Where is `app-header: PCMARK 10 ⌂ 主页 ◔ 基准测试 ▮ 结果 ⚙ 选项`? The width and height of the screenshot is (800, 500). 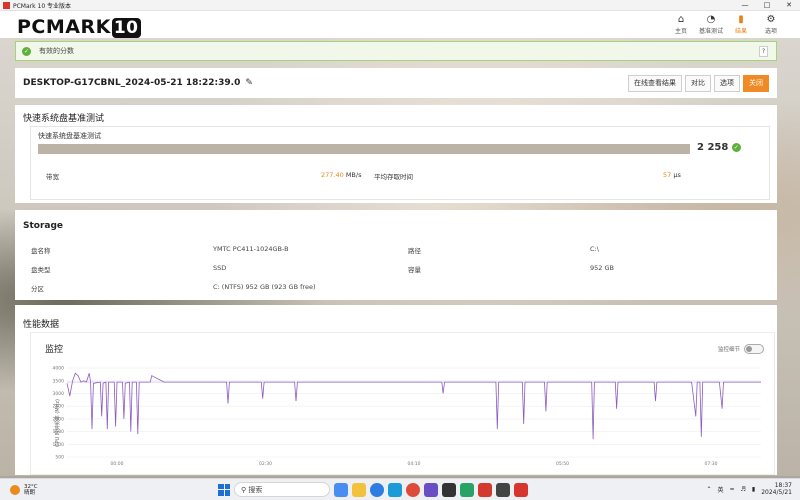 app-header: PCMARK 10 ⌂ 主页 ◔ 基准测试 ▮ 结果 ⚙ 选项 is located at coordinates (400, 24).